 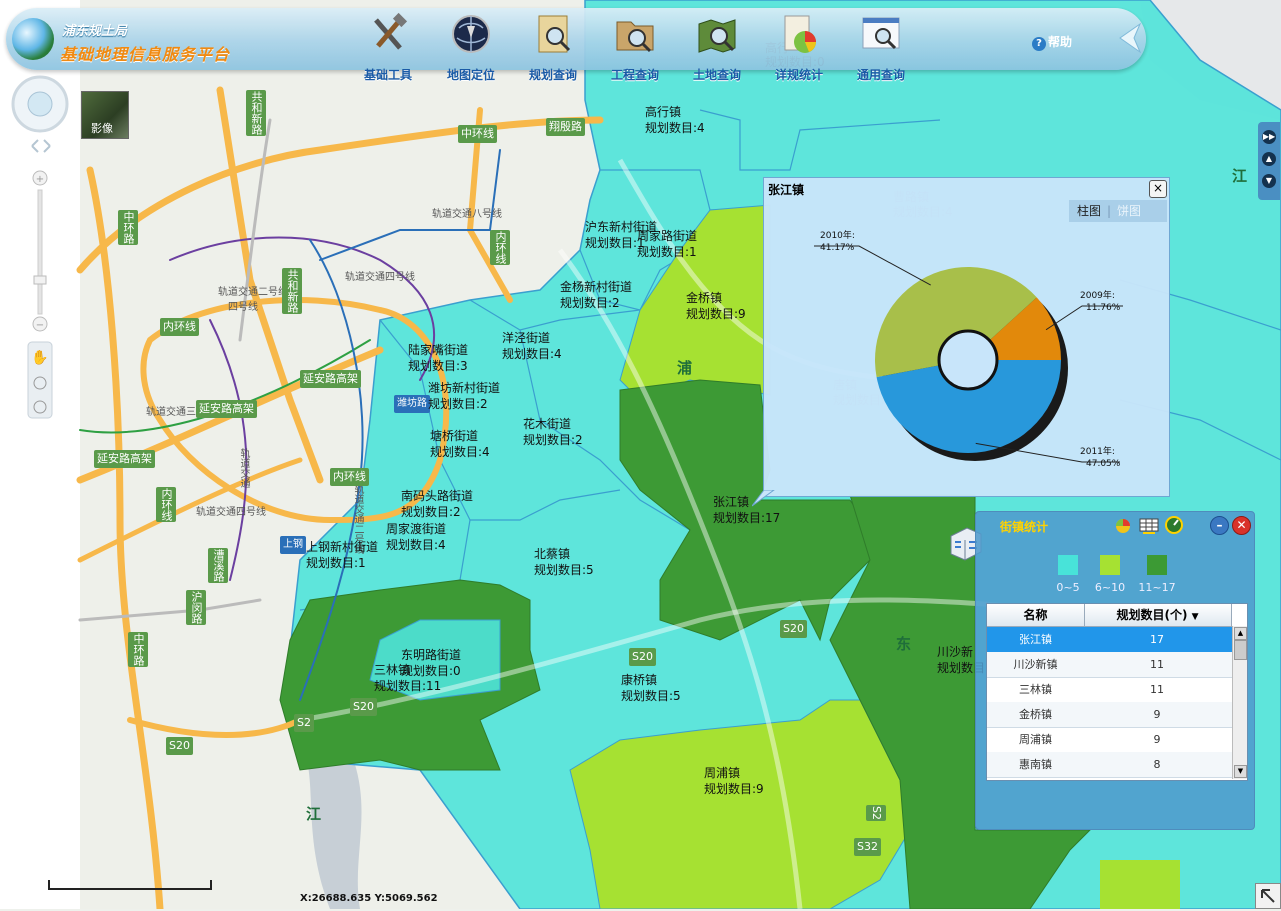 What do you see at coordinates (1109, 665) in the screenshot?
I see `table-row: 川沙新镇 11` at bounding box center [1109, 665].